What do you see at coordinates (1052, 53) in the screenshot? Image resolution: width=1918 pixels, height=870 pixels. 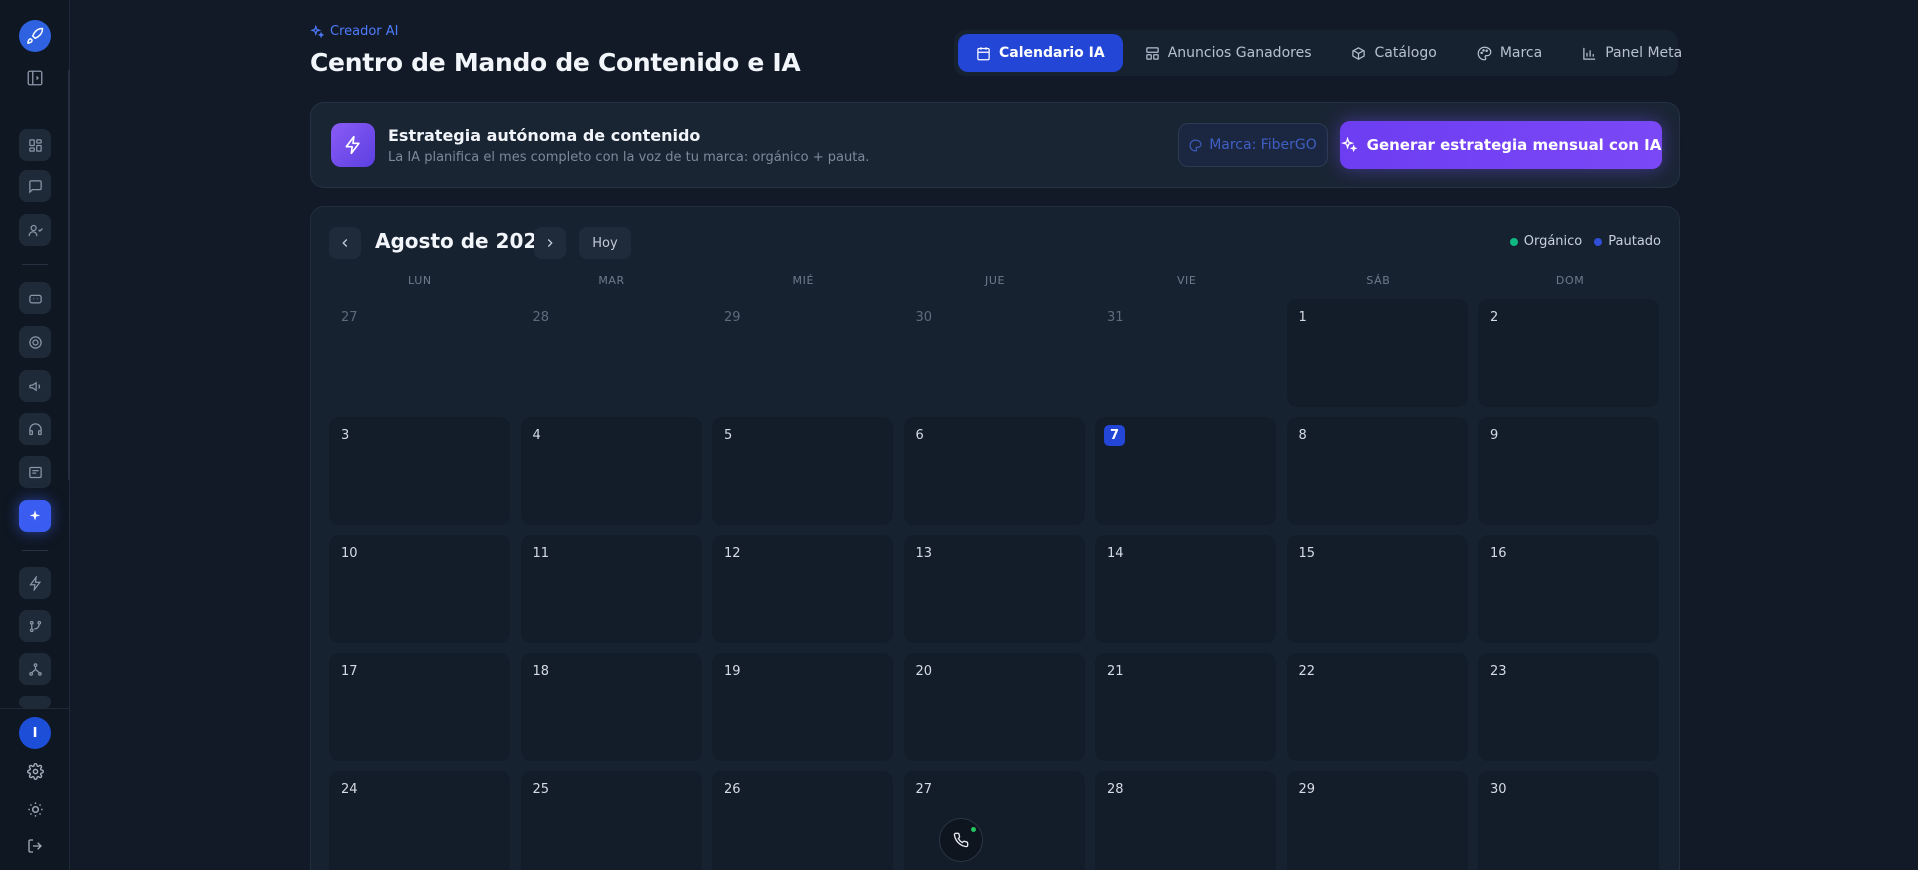 I see `tab-label: Calendario IA` at bounding box center [1052, 53].